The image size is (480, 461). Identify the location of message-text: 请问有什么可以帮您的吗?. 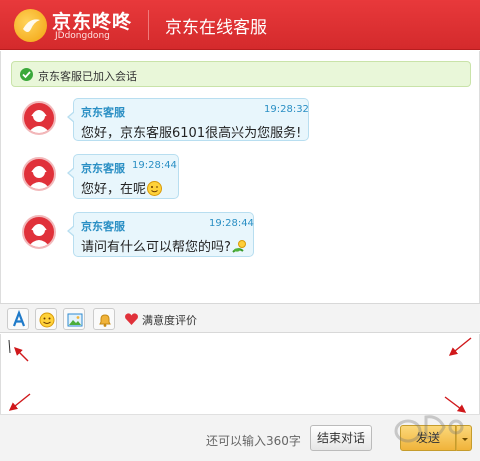
(164, 247).